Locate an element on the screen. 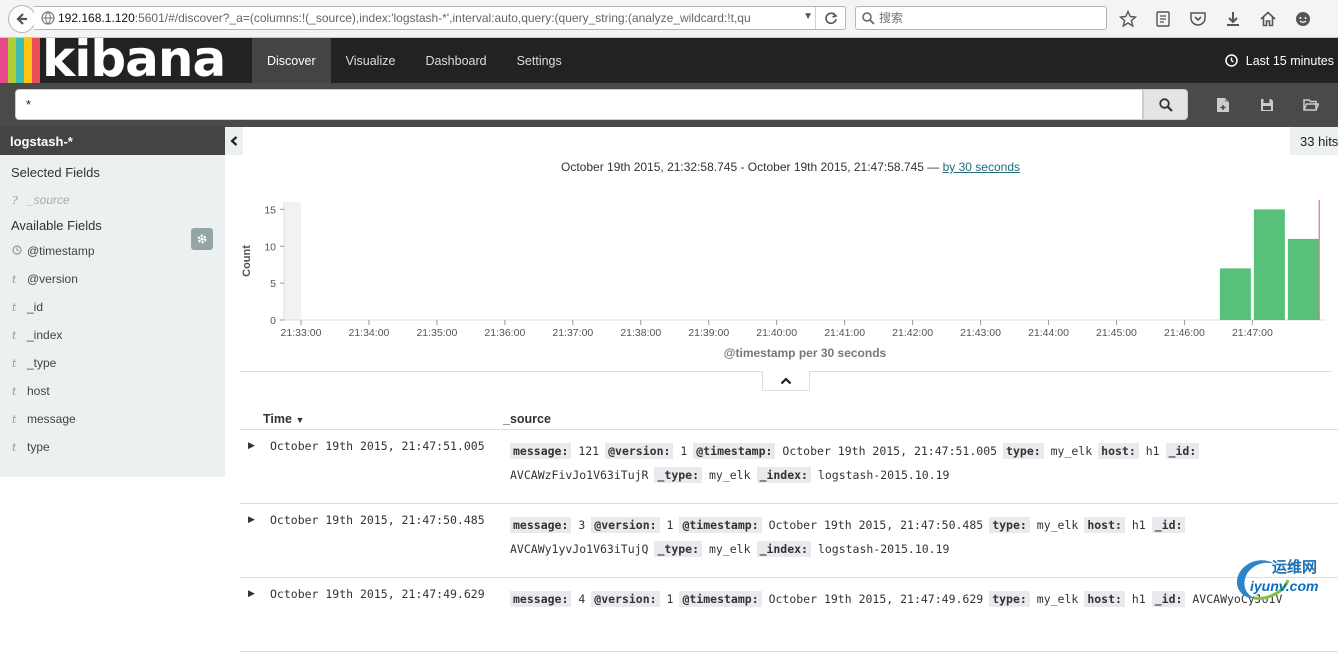 The image size is (1338, 652). new-search-icon is located at coordinates (1223, 105).